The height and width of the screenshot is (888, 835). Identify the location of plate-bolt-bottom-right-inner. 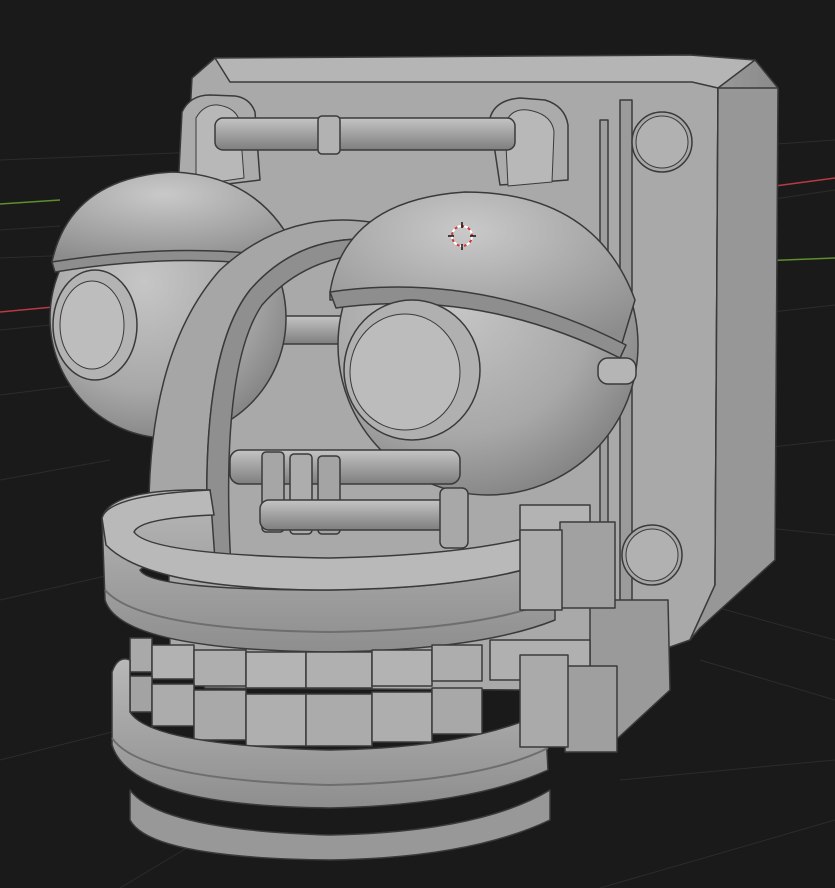
(652, 555).